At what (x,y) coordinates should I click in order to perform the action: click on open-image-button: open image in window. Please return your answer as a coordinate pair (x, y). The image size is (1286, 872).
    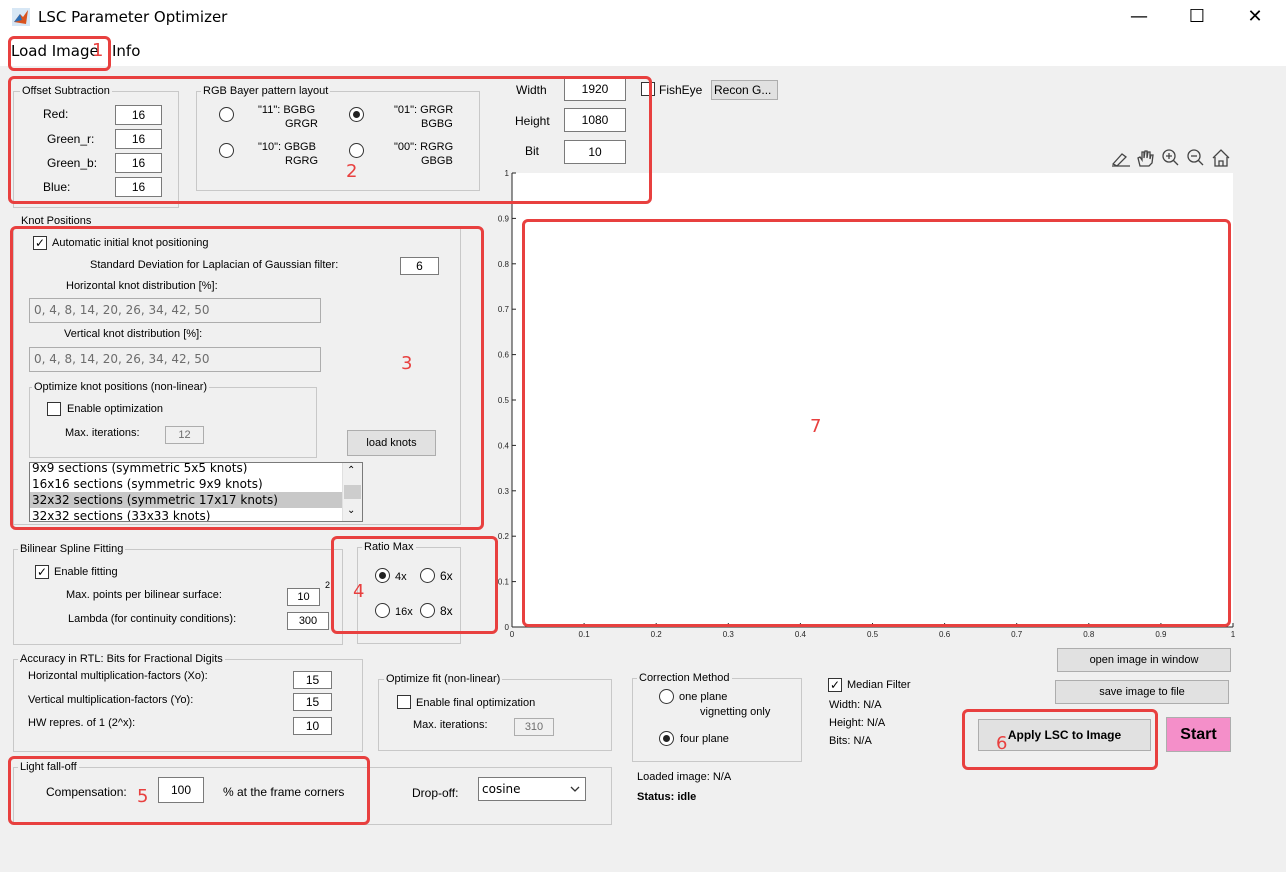
    Looking at the image, I should click on (1144, 660).